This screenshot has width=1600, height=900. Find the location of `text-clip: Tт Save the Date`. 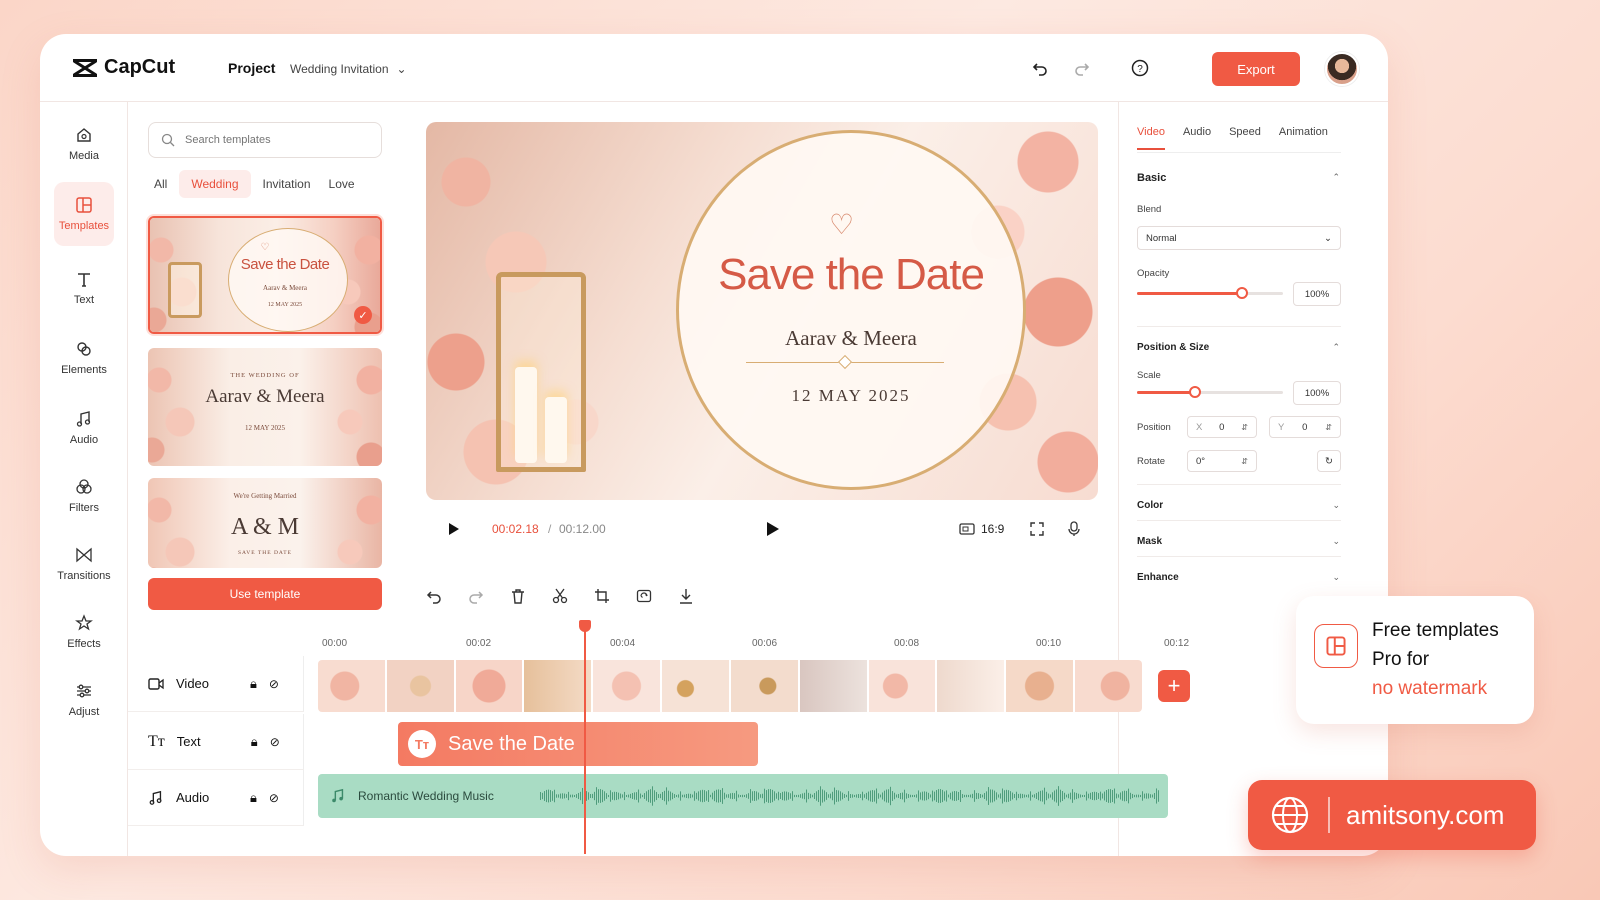

text-clip: Tт Save the Date is located at coordinates (578, 744).